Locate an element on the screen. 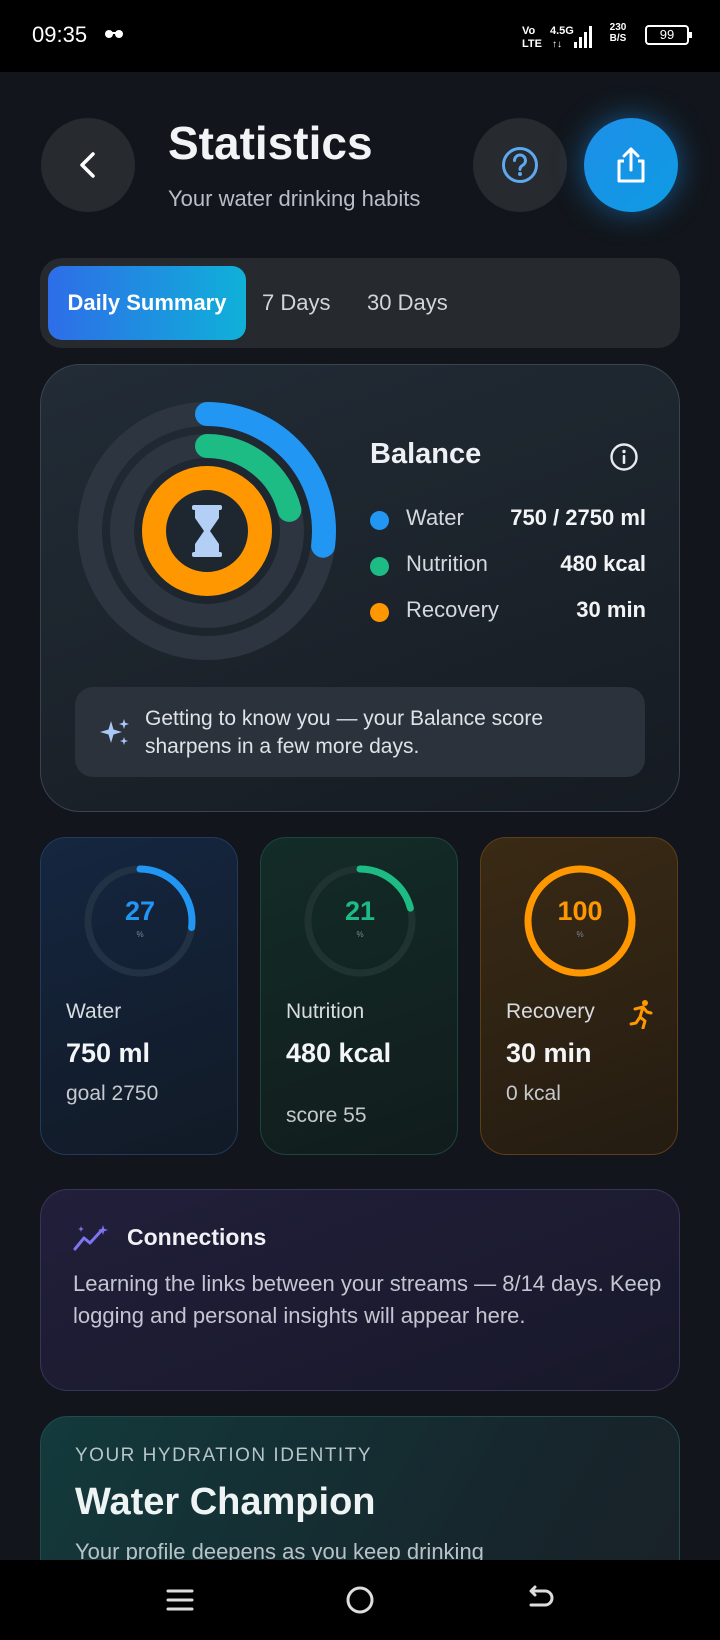 The width and height of the screenshot is (720, 1640). share-button is located at coordinates (631, 165).